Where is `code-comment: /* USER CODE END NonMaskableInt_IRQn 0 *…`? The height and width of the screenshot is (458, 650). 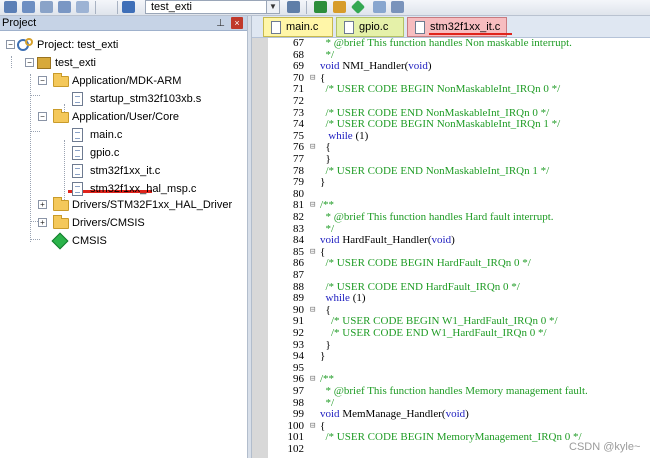 code-comment: /* USER CODE END NonMaskableInt_IRQn 0 *… is located at coordinates (435, 112).